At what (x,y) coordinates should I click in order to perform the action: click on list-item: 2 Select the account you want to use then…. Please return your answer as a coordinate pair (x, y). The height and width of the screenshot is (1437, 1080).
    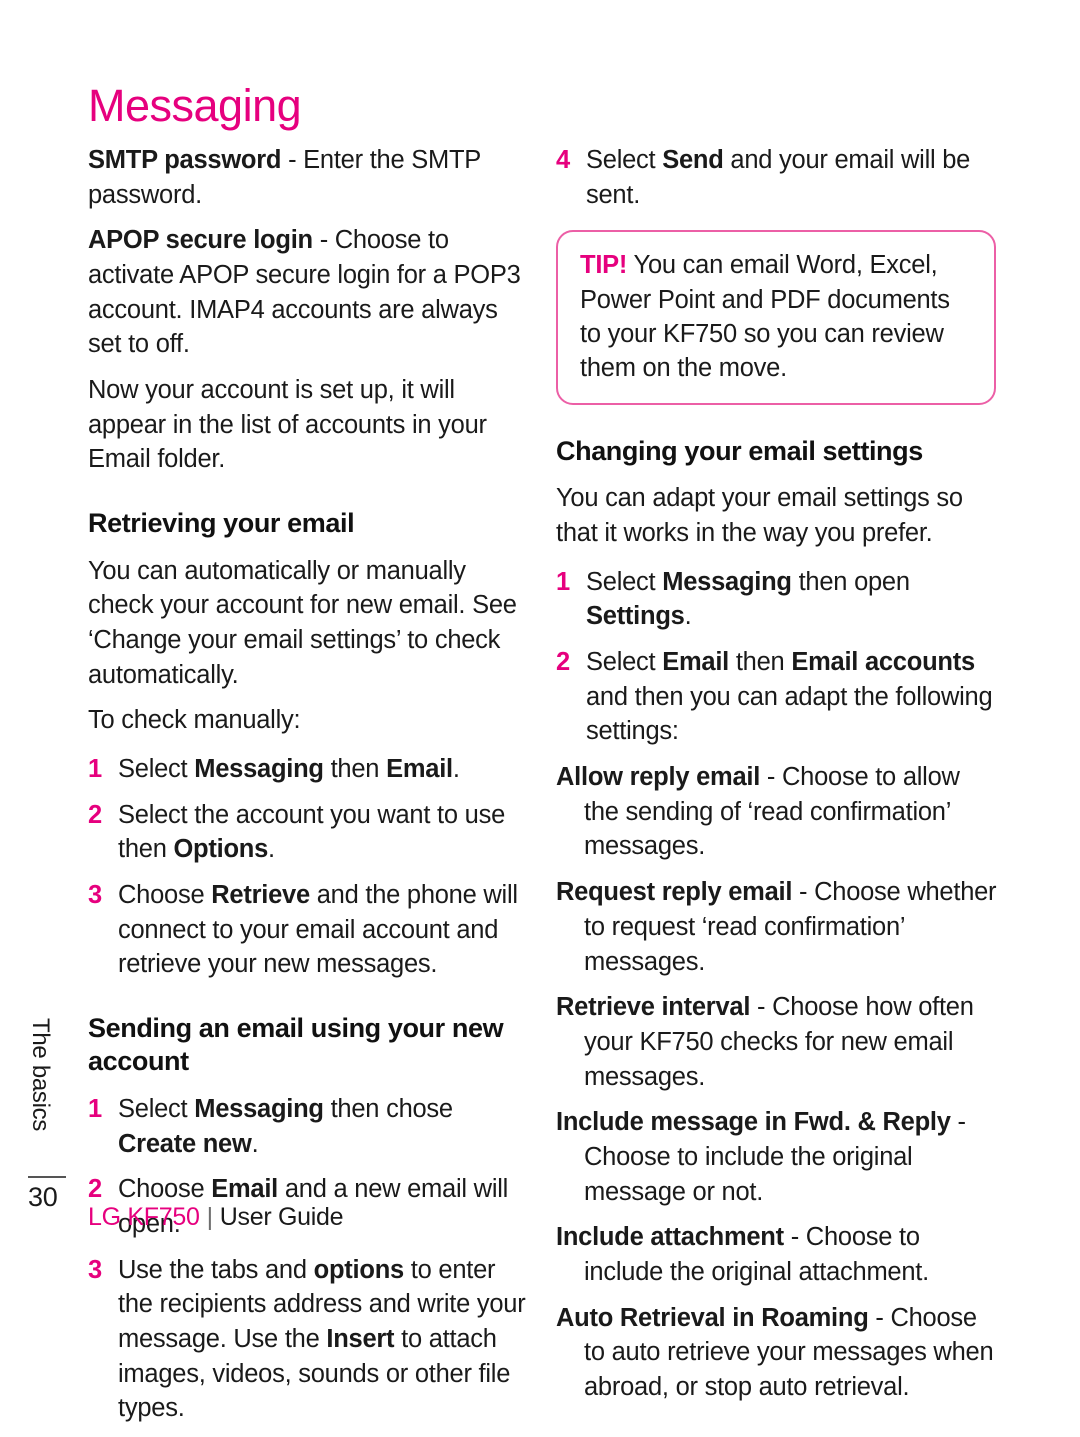
    Looking at the image, I should click on (309, 832).